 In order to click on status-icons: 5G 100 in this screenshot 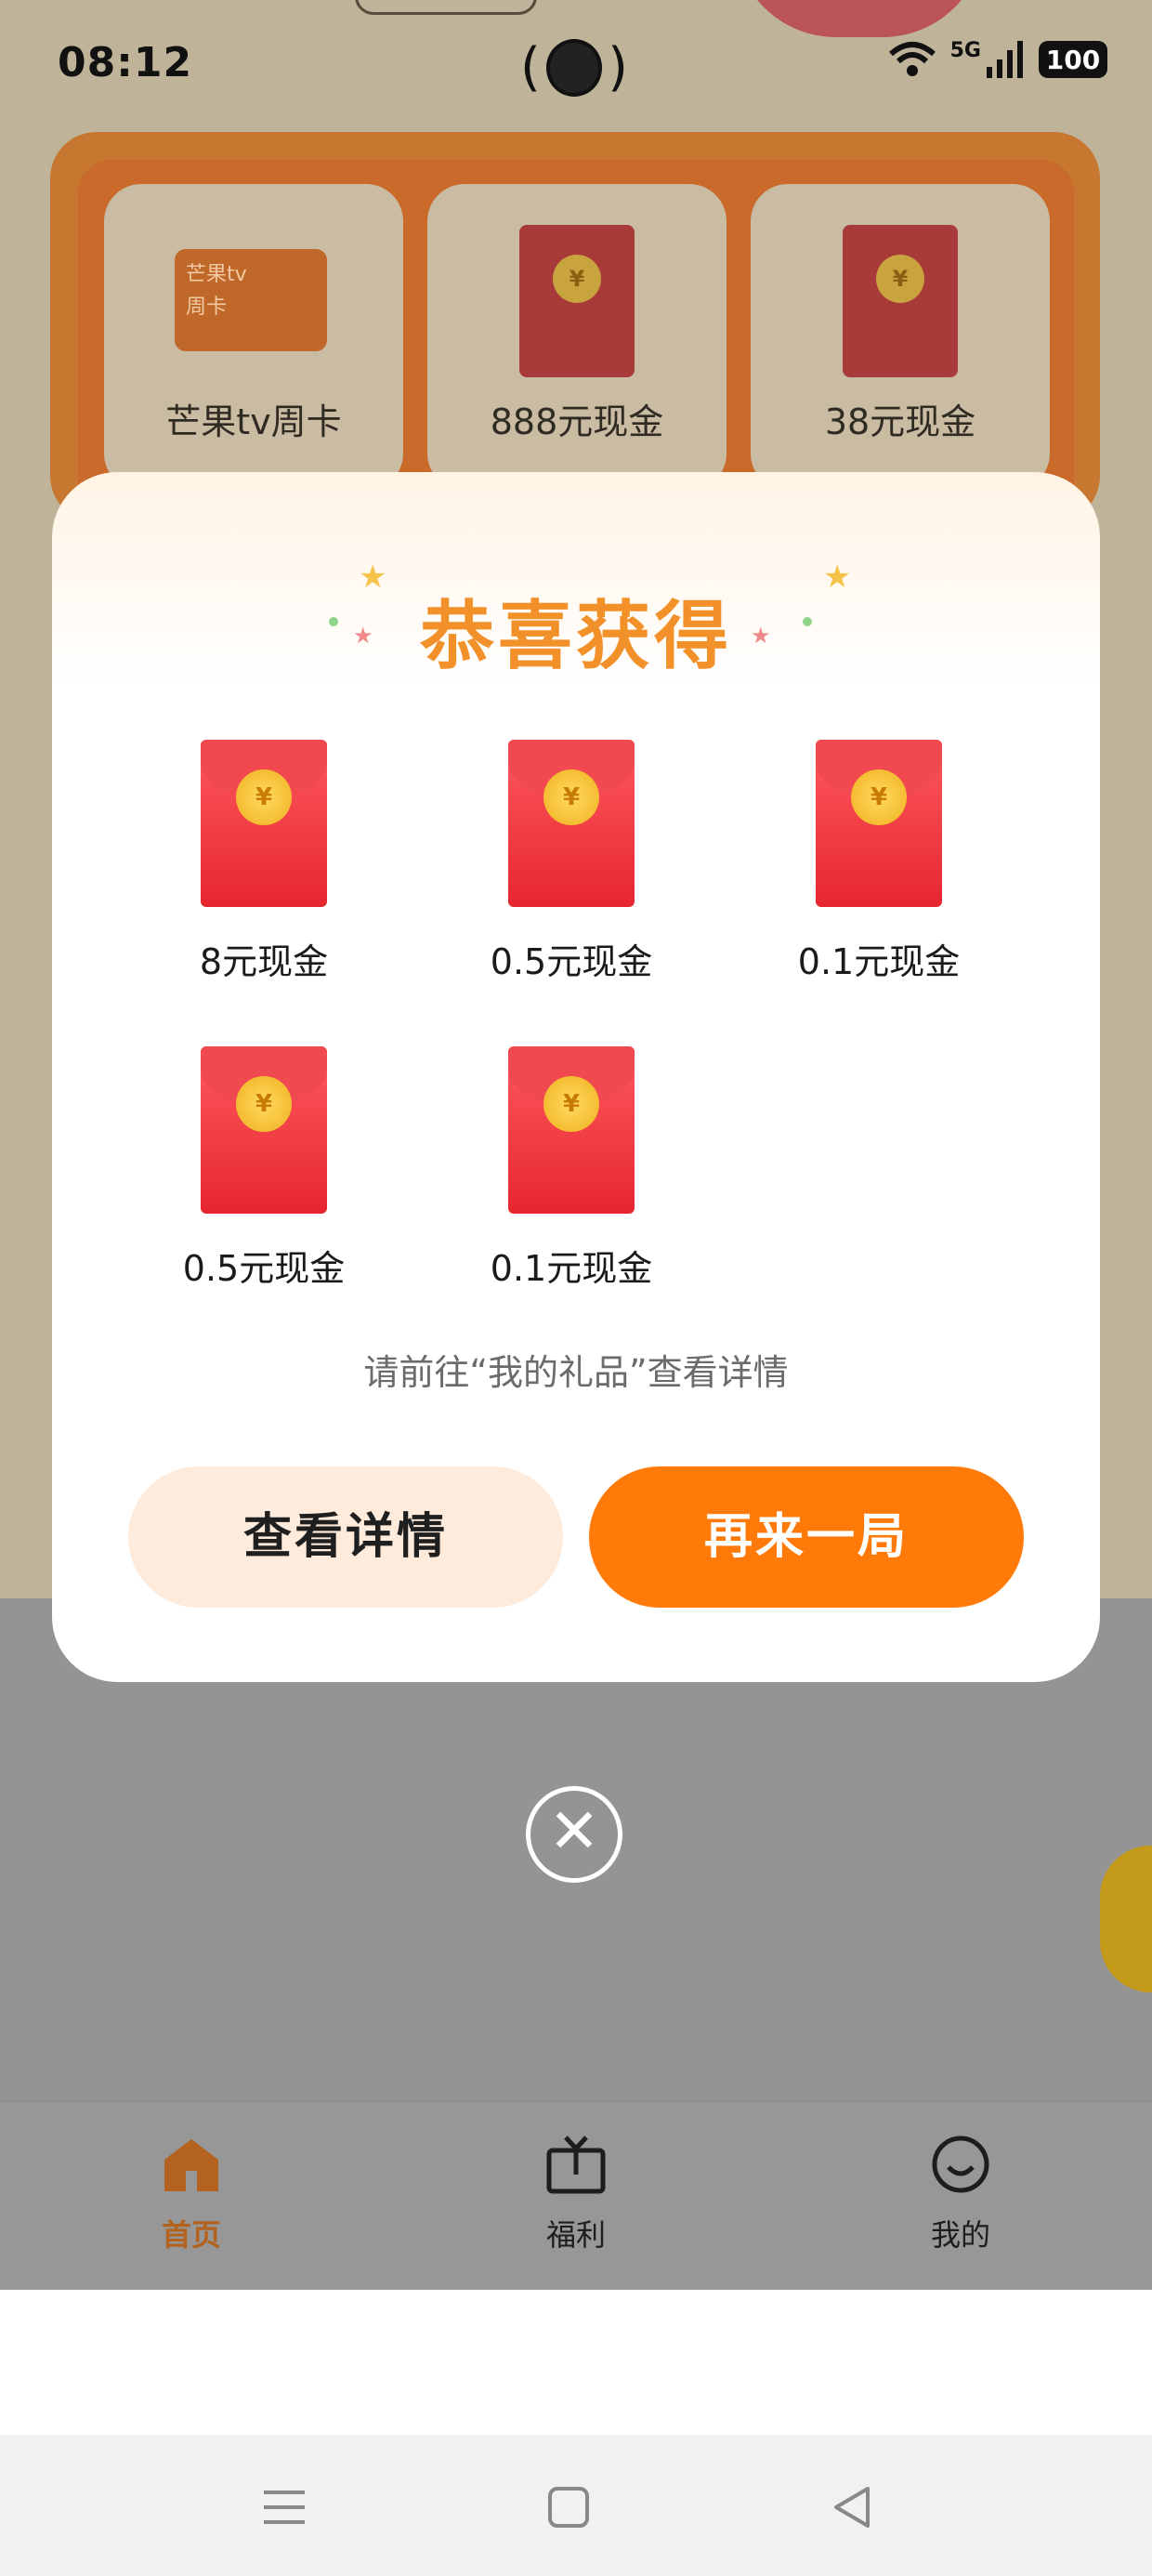, I will do `click(997, 59)`.